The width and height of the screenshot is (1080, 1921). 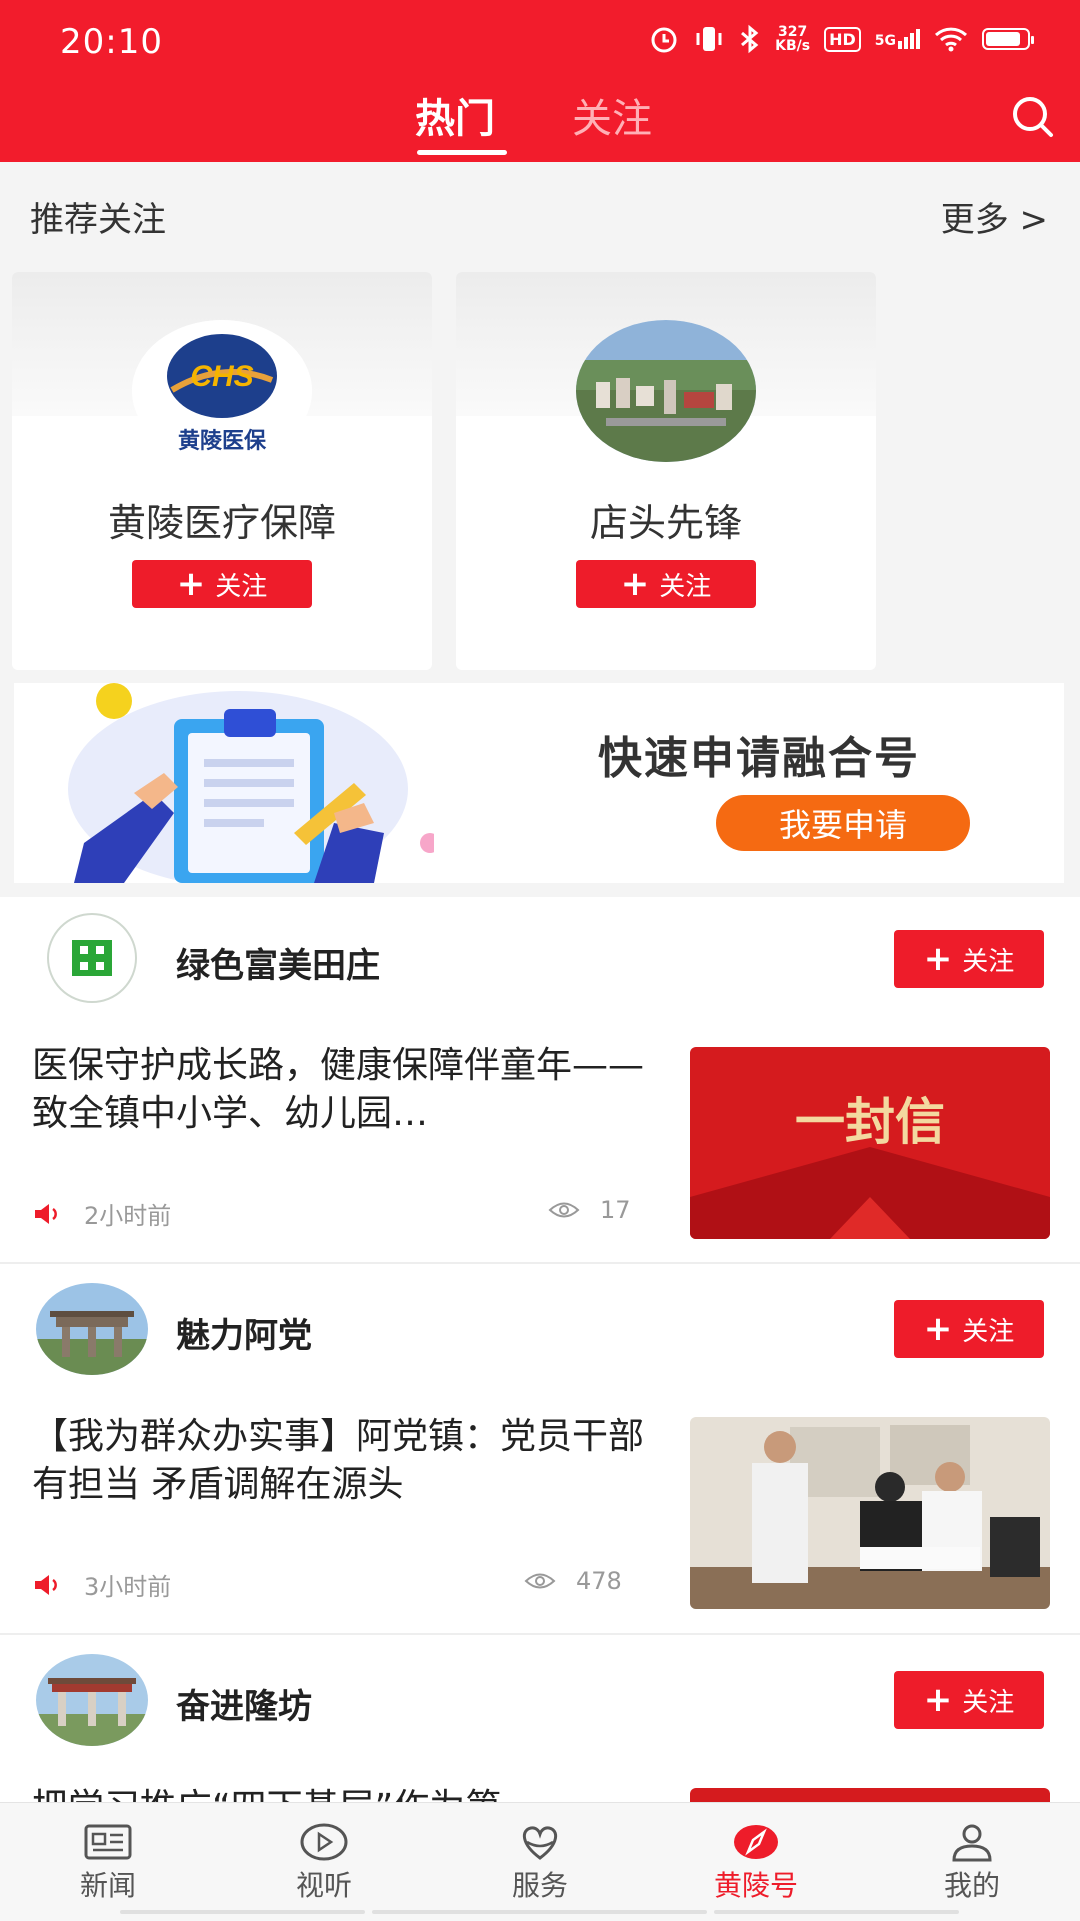 What do you see at coordinates (793, 39) in the screenshot?
I see `net-speed: 327 KB/s` at bounding box center [793, 39].